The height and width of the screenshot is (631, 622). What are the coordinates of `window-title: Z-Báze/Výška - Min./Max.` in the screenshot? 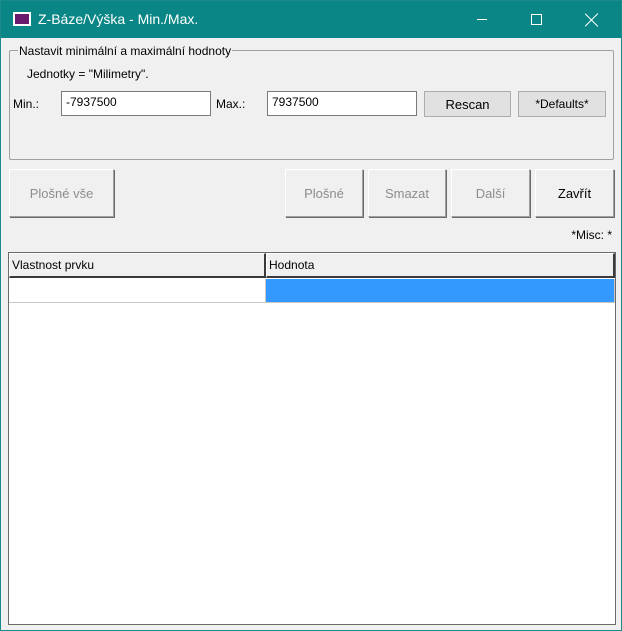 It's located at (118, 19).